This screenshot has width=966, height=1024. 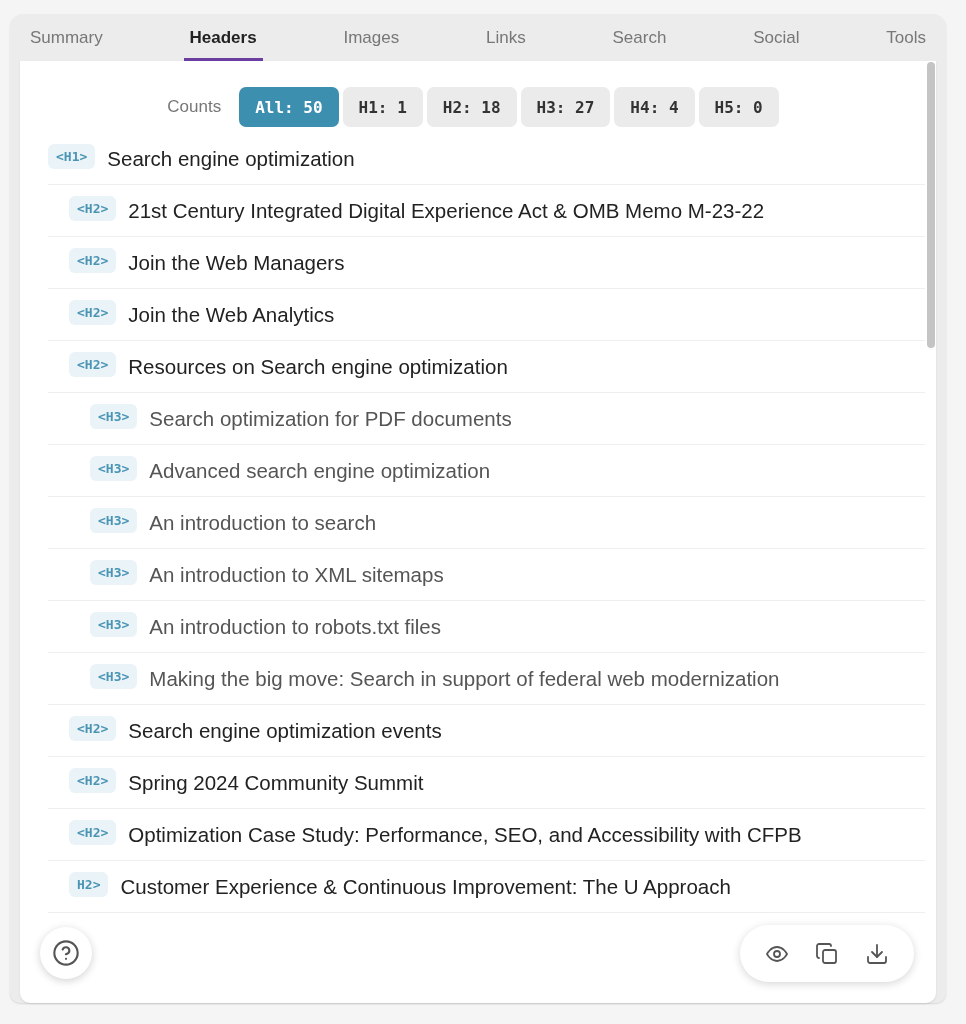 What do you see at coordinates (425, 887) in the screenshot?
I see `heading-text: Customer Experience & Continuous Improvement: The U Approach` at bounding box center [425, 887].